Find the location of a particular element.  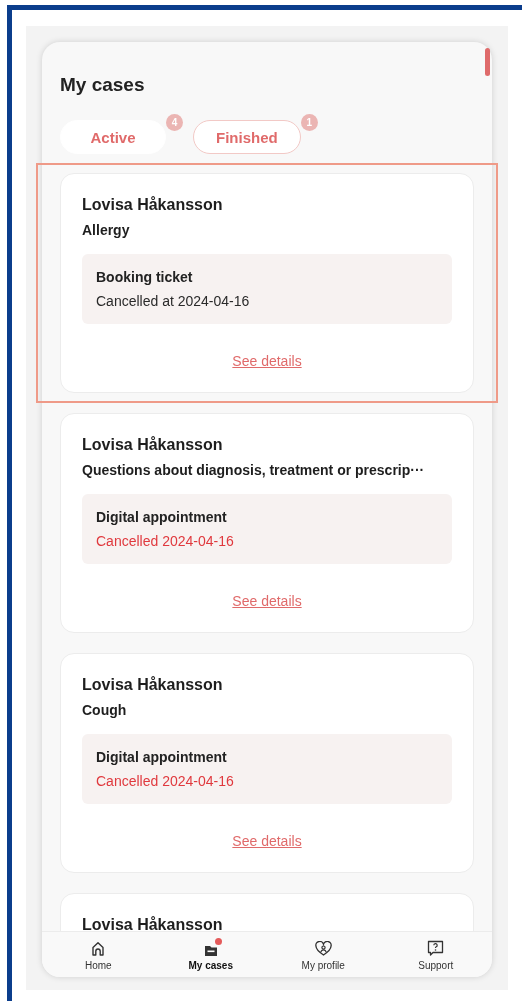

nav-item: My cases is located at coordinates (210, 955).